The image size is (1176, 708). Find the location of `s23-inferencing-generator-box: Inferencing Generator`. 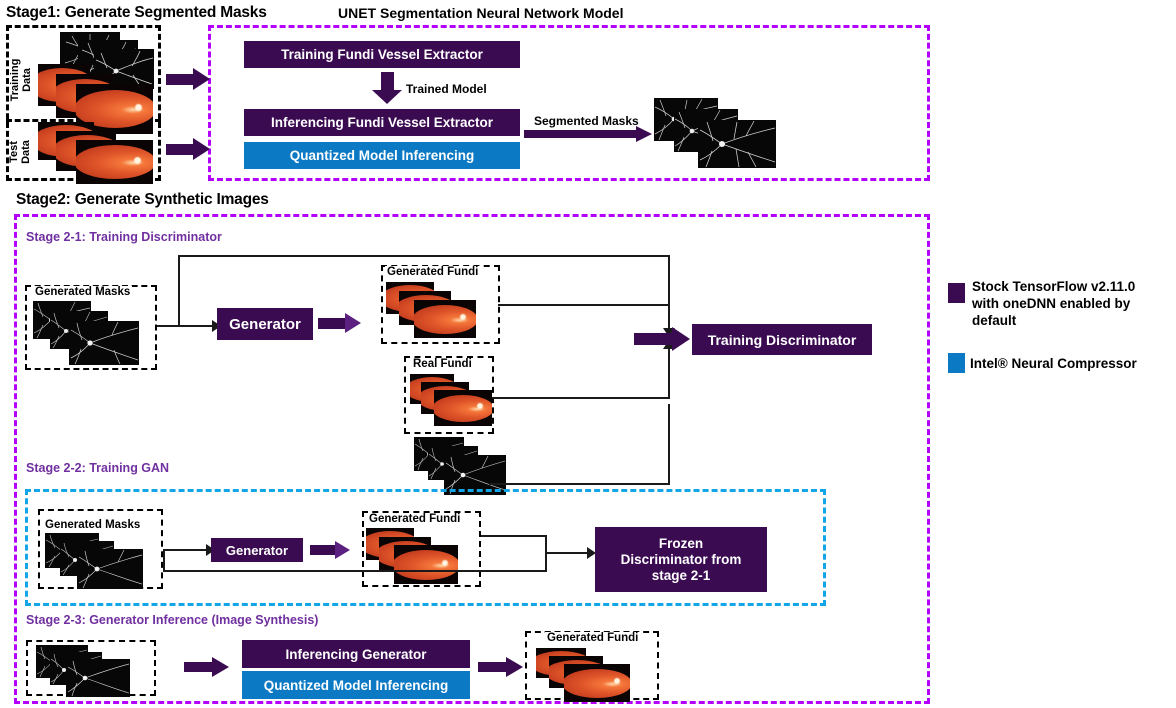

s23-inferencing-generator-box: Inferencing Generator is located at coordinates (356, 654).